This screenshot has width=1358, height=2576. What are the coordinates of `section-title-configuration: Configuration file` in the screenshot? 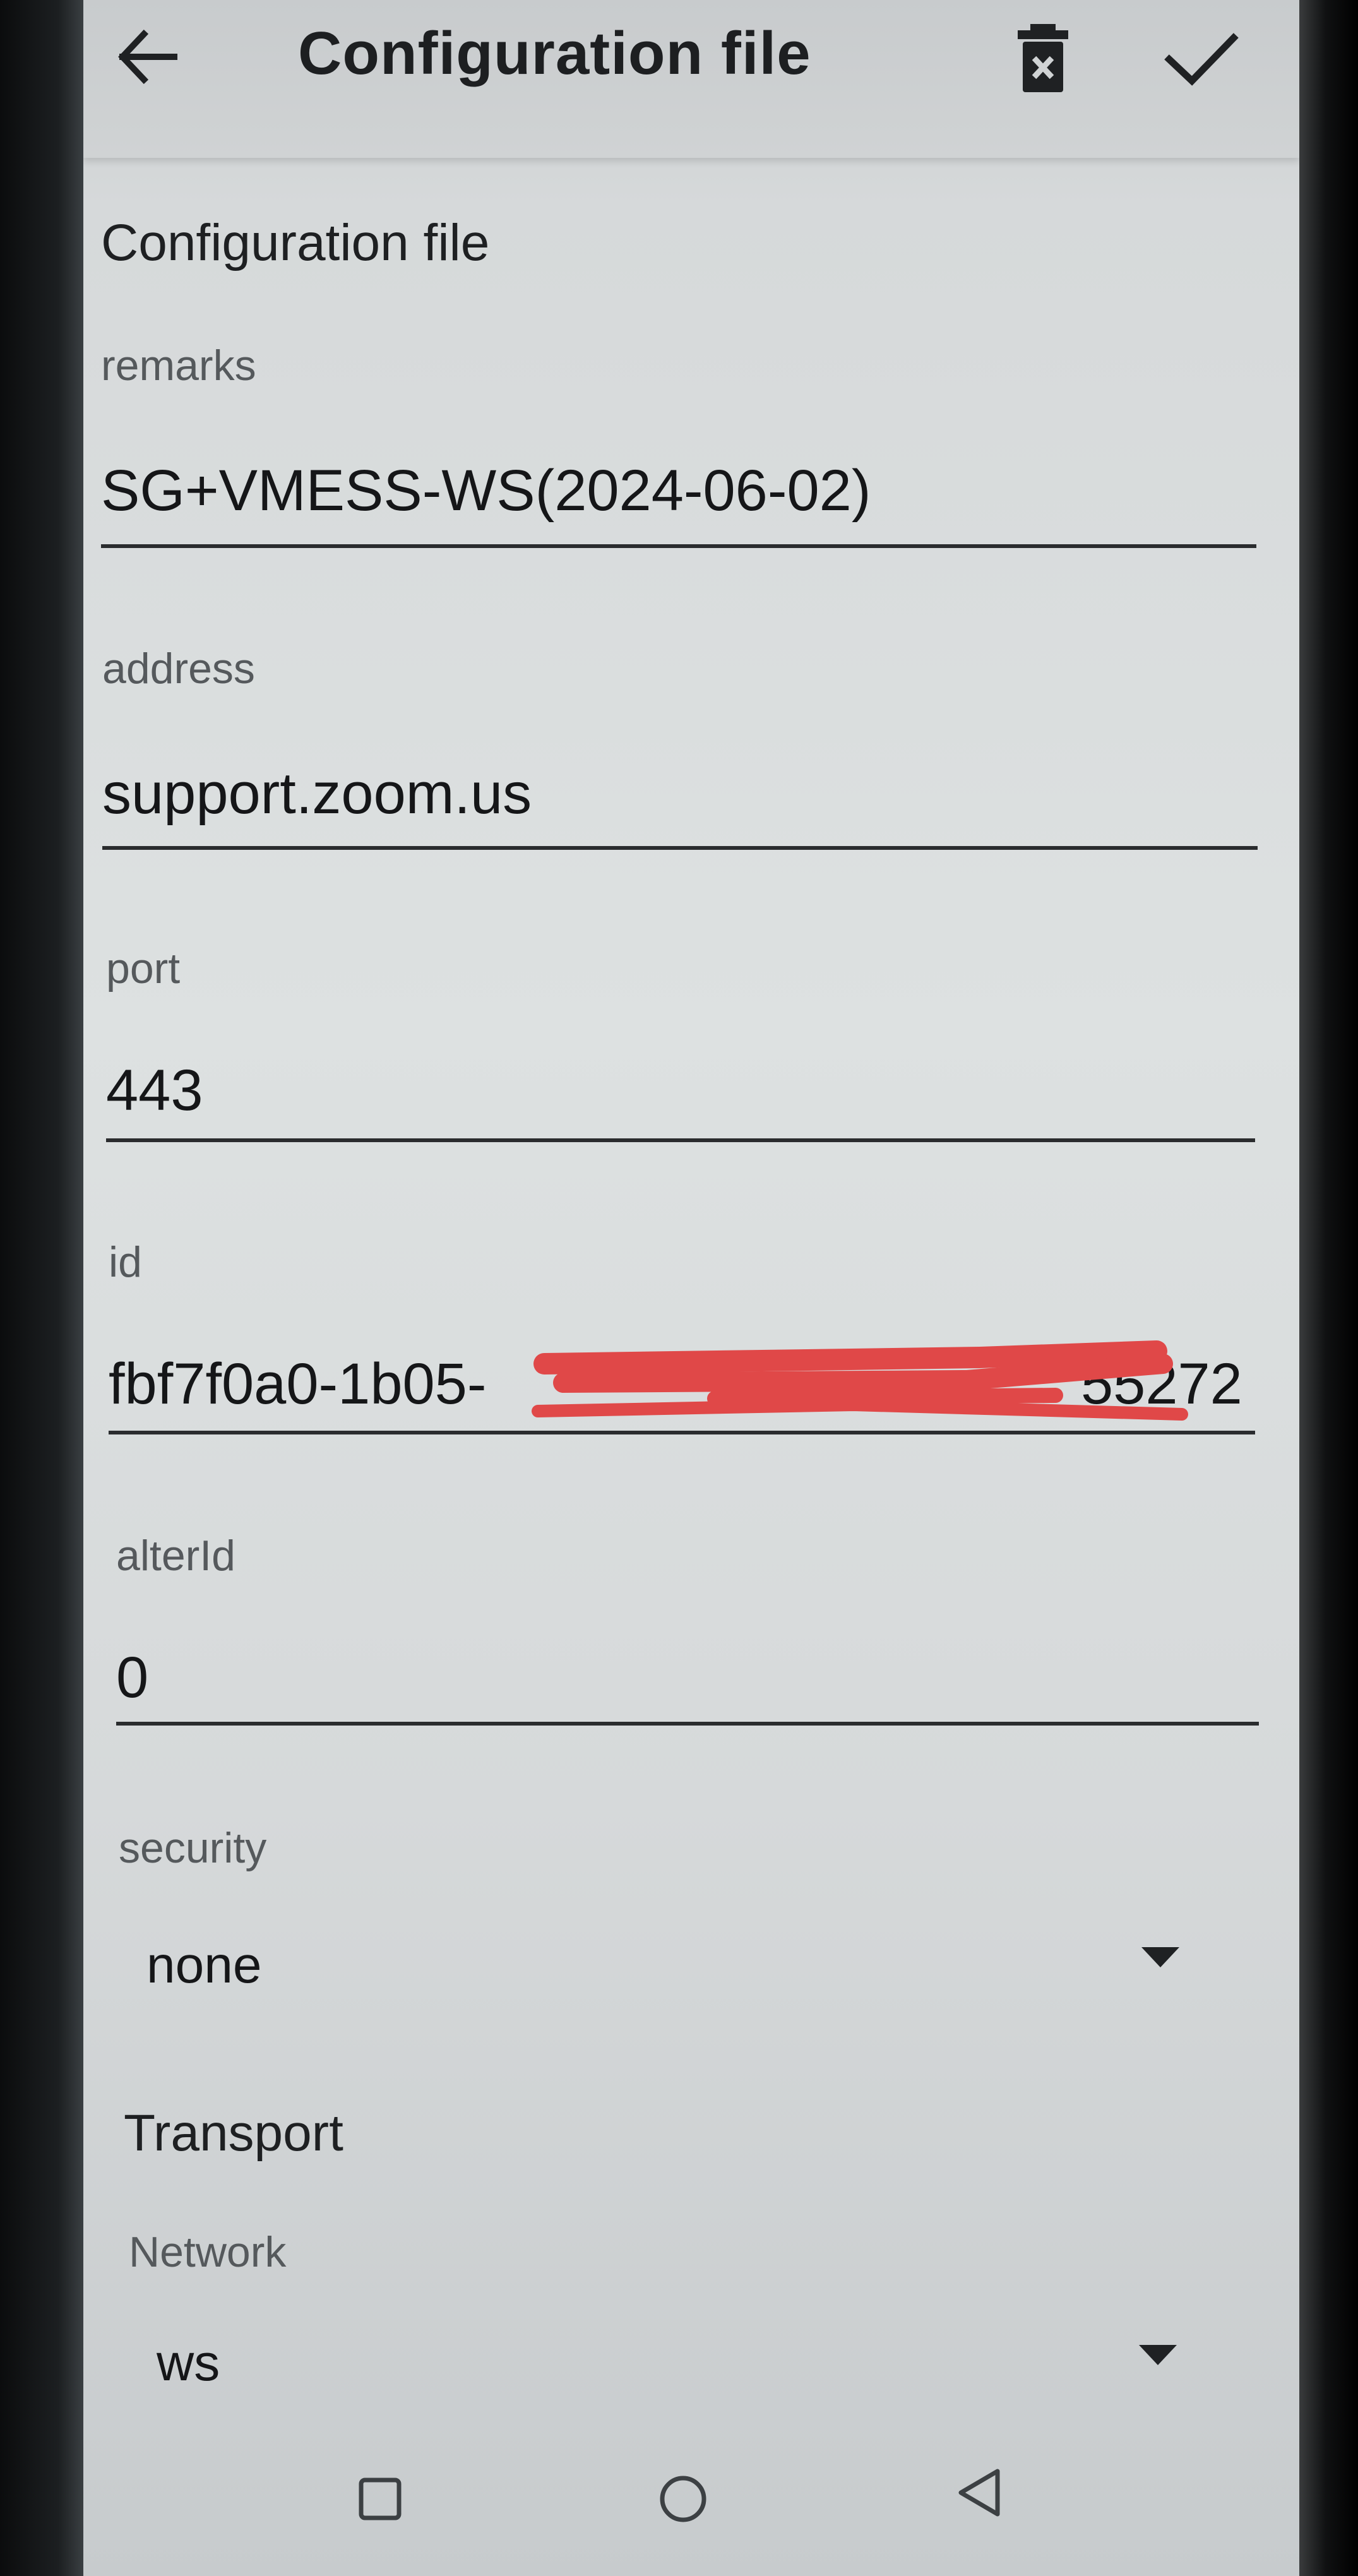 It's located at (295, 242).